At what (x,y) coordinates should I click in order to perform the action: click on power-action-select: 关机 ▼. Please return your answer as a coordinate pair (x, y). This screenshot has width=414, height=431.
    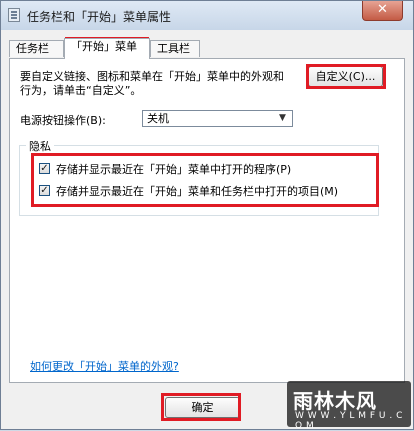
    Looking at the image, I should click on (217, 118).